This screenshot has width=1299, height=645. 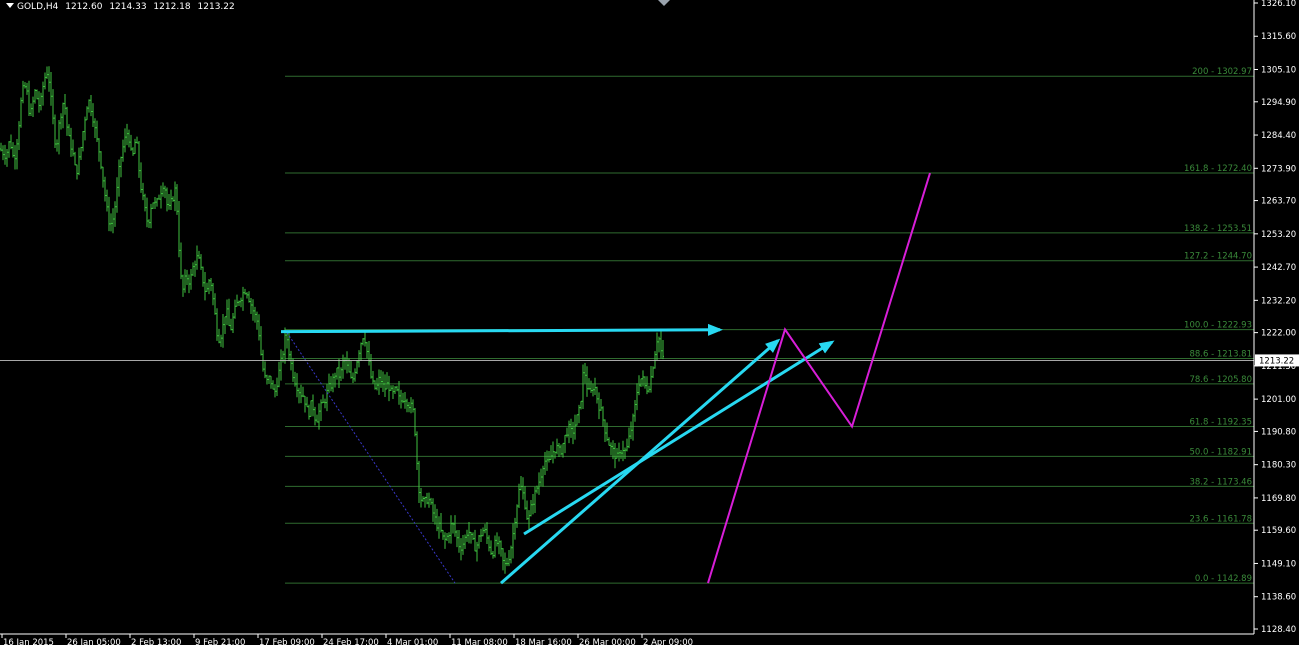 I want to click on dropdown-triangle-icon, so click(x=10, y=5).